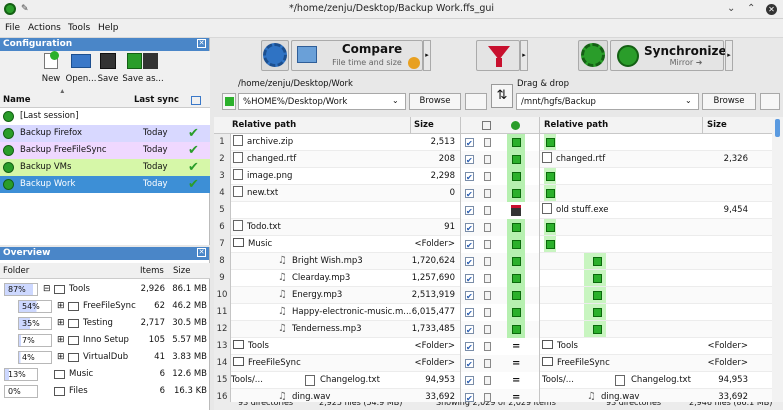 The image size is (783, 410). Describe the element at coordinates (51, 67) in the screenshot. I see `new-config-button: New` at that location.